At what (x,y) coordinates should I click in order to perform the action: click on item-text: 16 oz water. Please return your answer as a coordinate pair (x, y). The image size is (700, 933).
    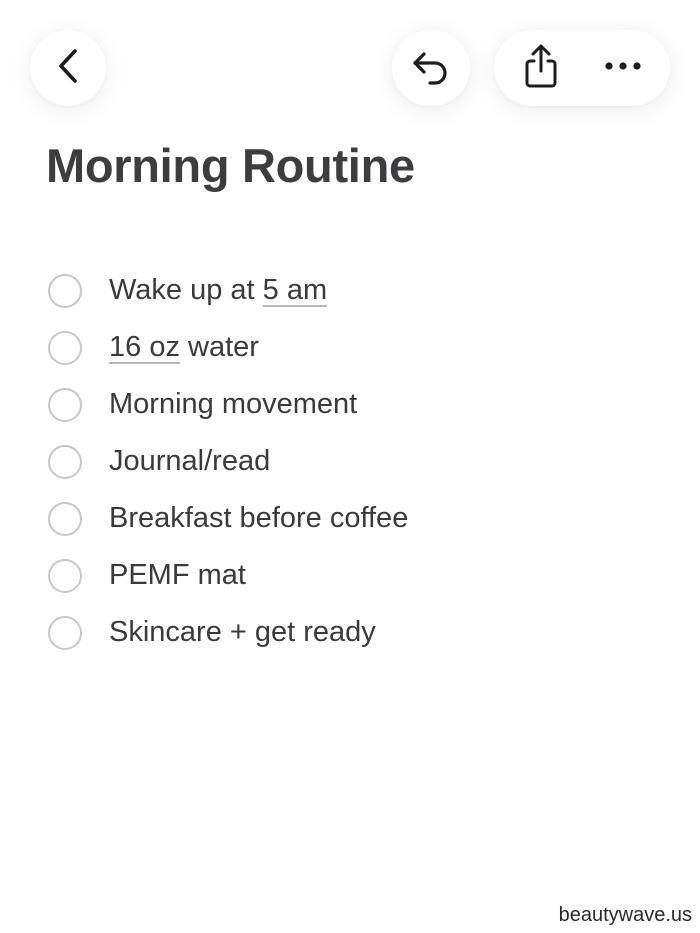
    Looking at the image, I should click on (184, 347).